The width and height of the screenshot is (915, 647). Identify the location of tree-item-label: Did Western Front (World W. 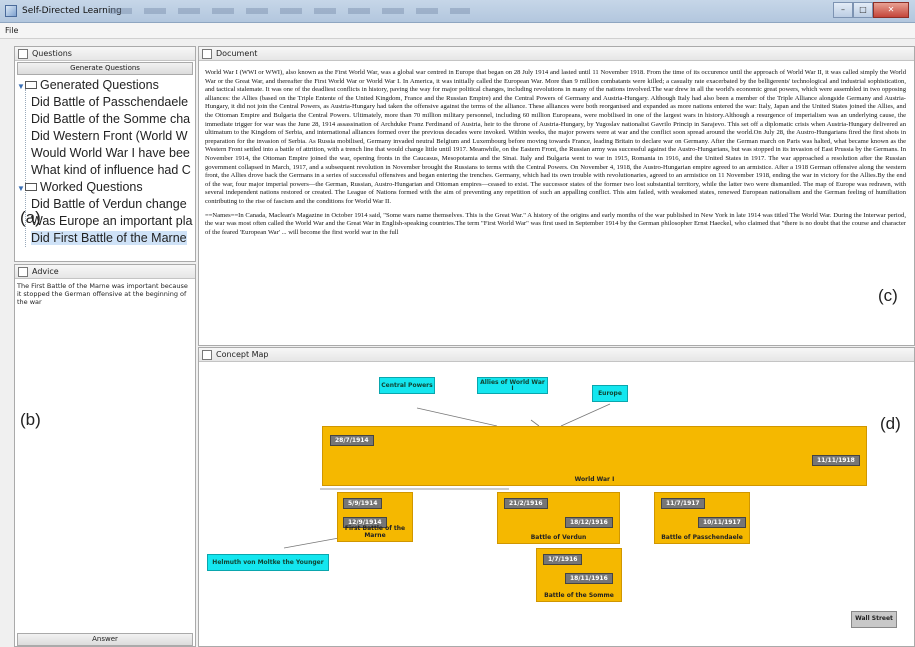
(109, 136).